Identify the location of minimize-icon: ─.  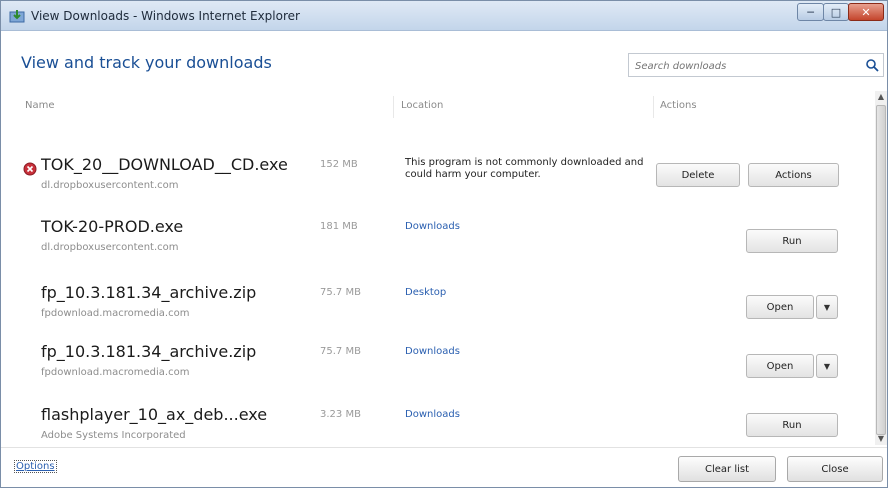
(810, 12).